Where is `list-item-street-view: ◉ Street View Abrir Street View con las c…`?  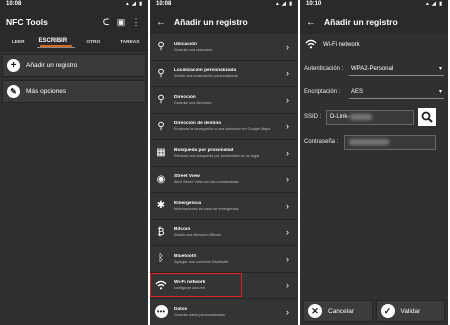
list-item-street-view: ◉ Street View Abrir Street View con las c… is located at coordinates (224, 179).